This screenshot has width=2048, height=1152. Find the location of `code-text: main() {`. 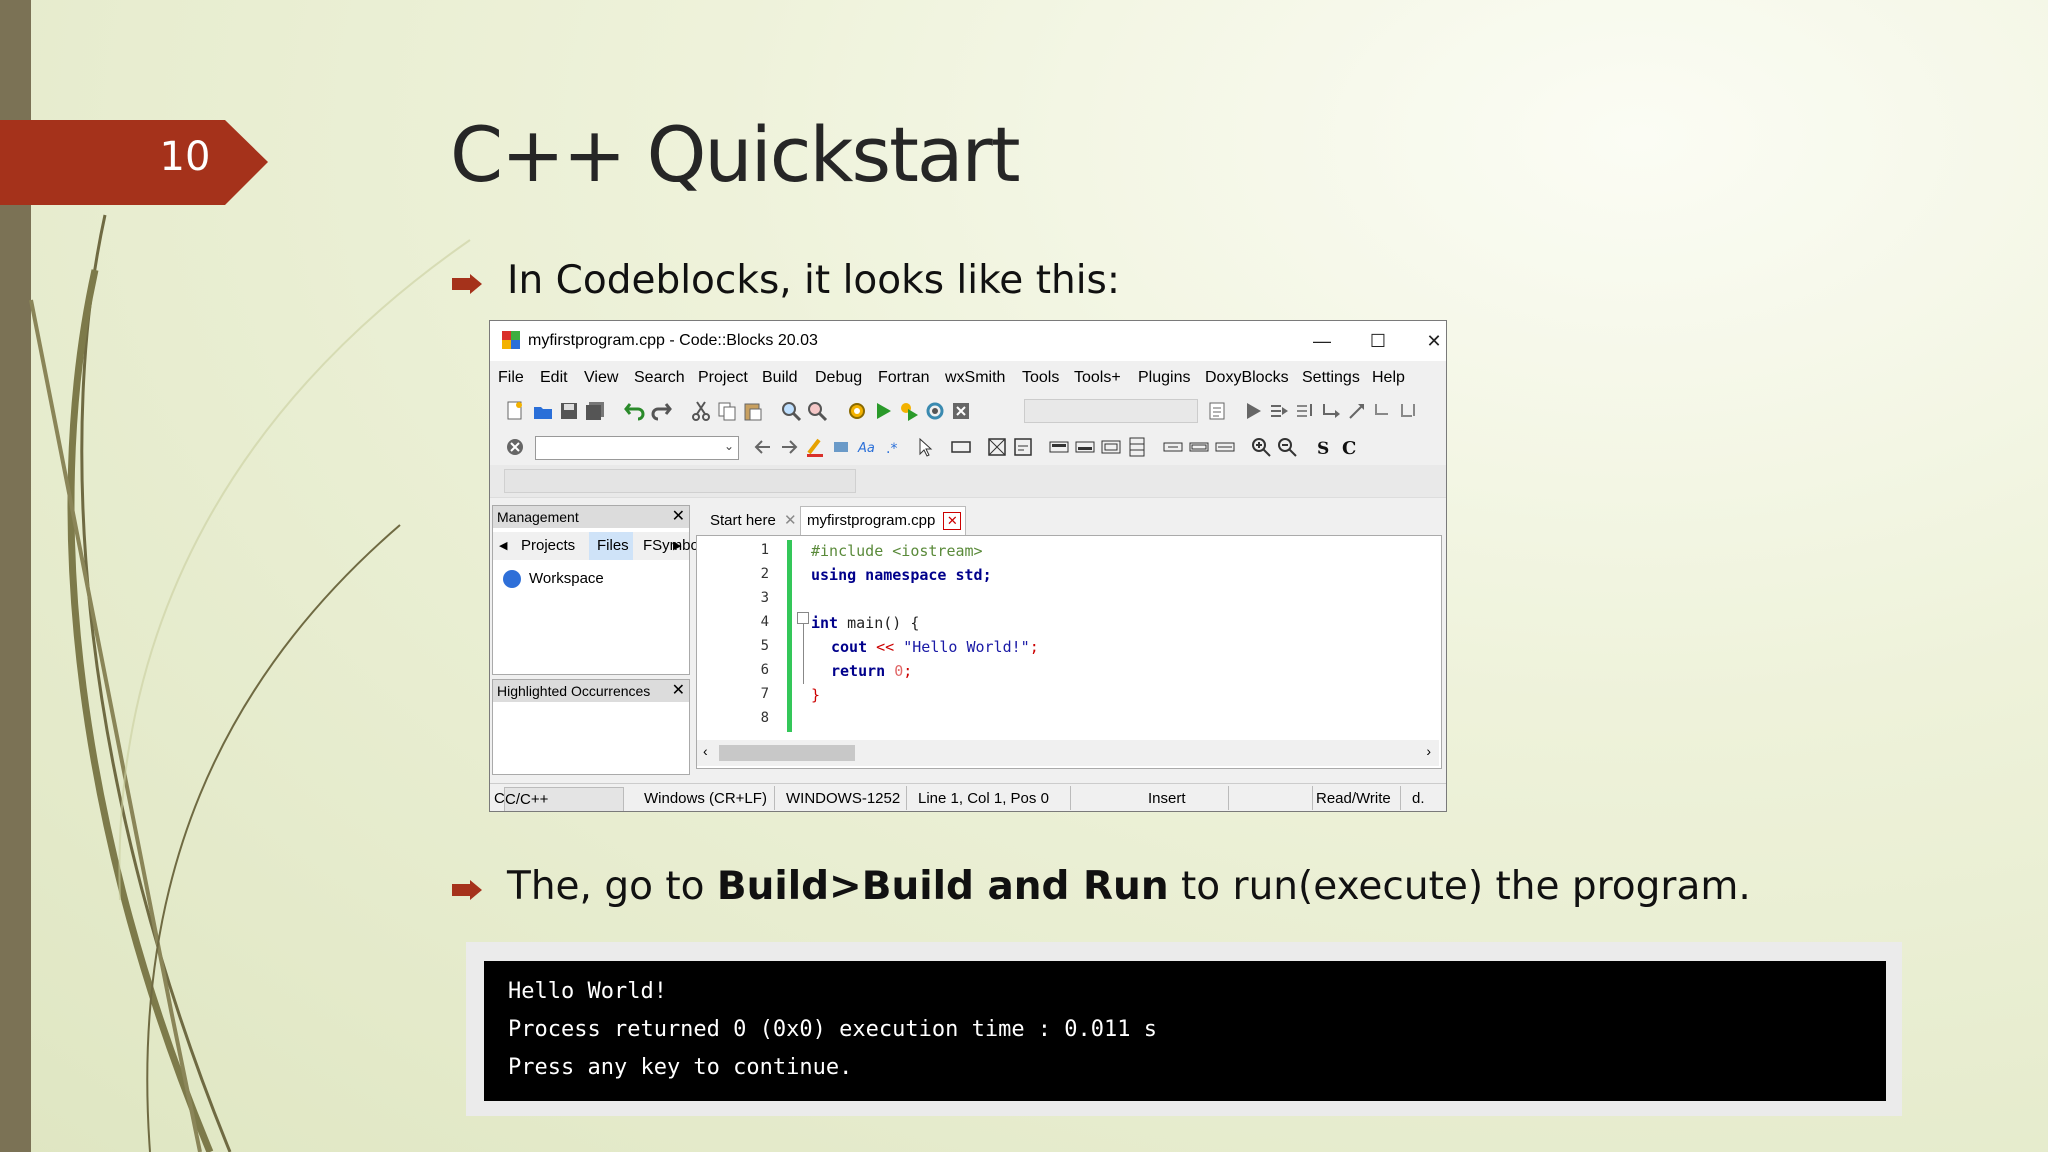

code-text: main() { is located at coordinates (879, 623).